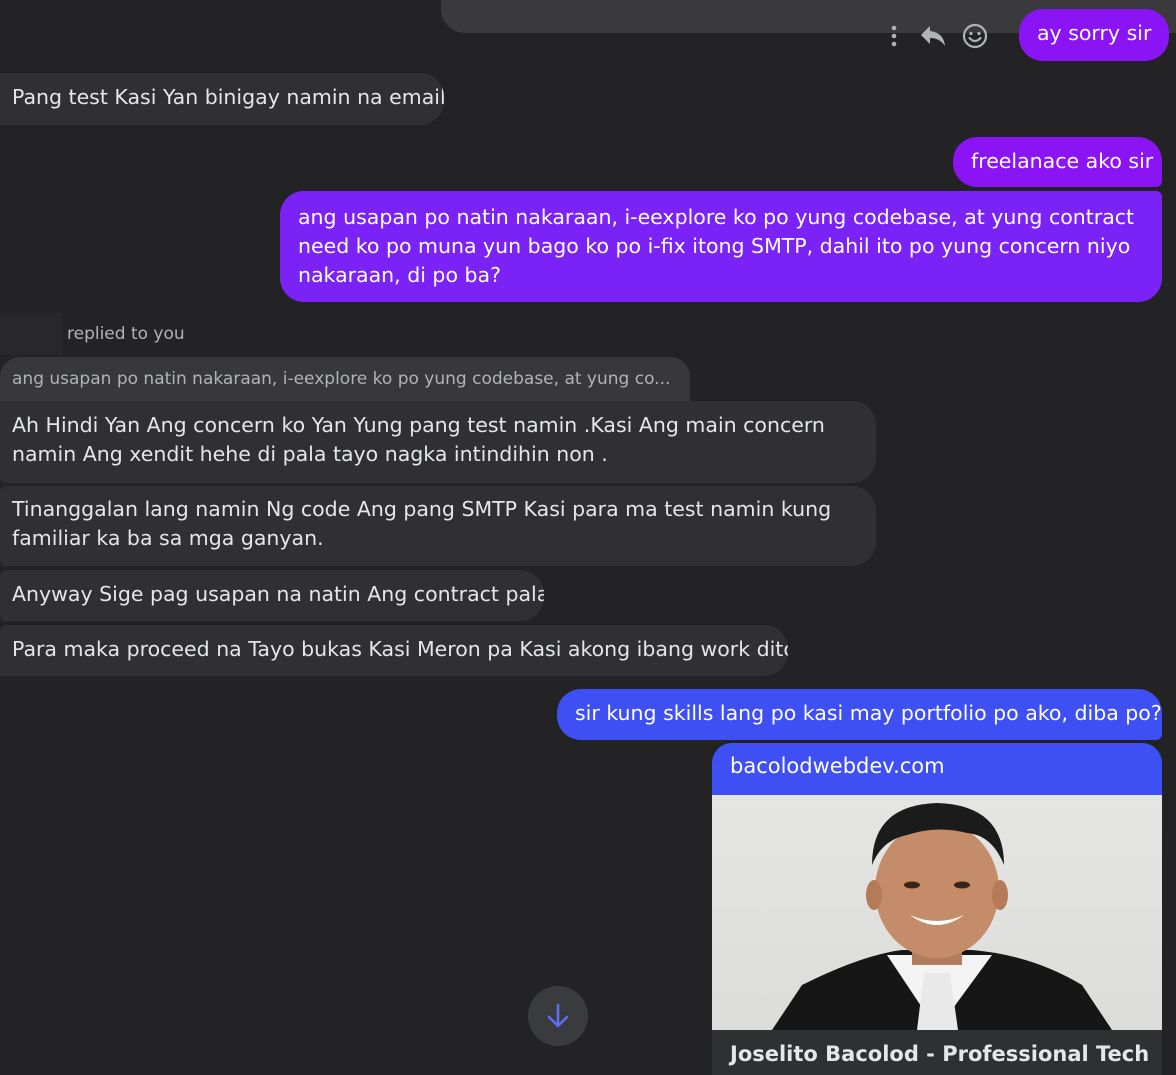 Image resolution: width=1176 pixels, height=1075 pixels. What do you see at coordinates (940, 1054) in the screenshot?
I see `link-title: Joselito Bacolod - Professional Tech` at bounding box center [940, 1054].